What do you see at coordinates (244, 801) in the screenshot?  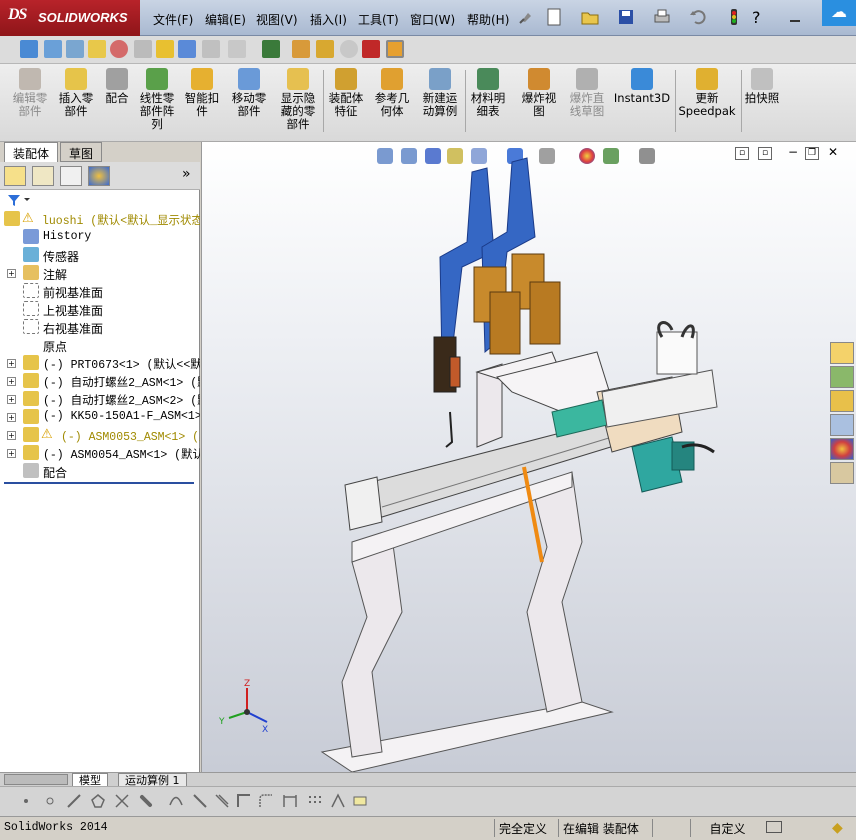 I see `corner-icon` at bounding box center [244, 801].